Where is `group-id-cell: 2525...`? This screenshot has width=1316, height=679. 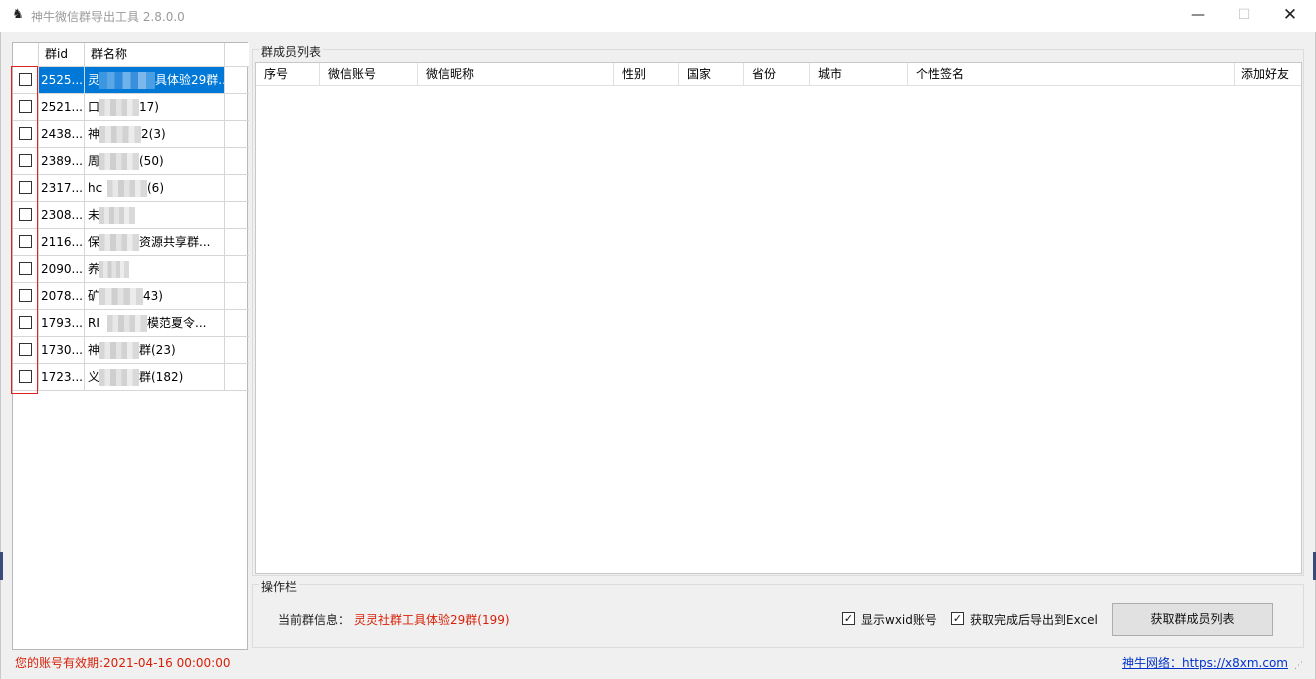
group-id-cell: 2525... is located at coordinates (62, 80).